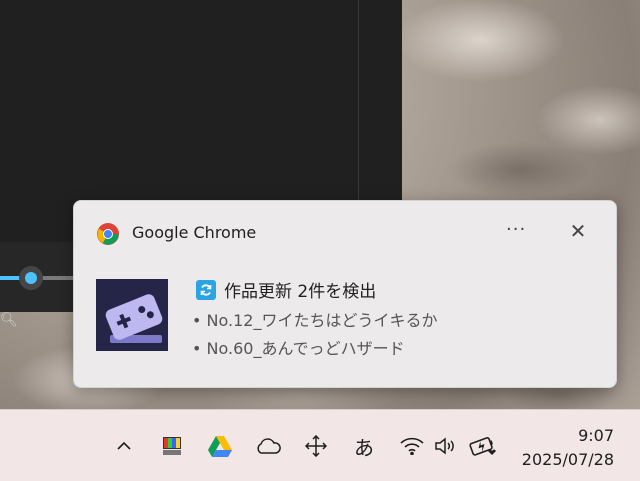 The width and height of the screenshot is (640, 481). What do you see at coordinates (412, 446) in the screenshot?
I see `wifi-icon` at bounding box center [412, 446].